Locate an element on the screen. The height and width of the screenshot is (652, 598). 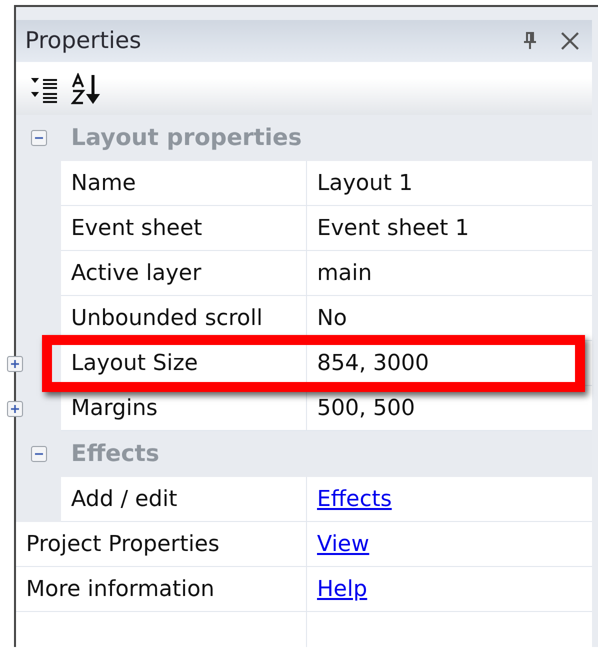
property-name: Event sheet is located at coordinates (136, 228).